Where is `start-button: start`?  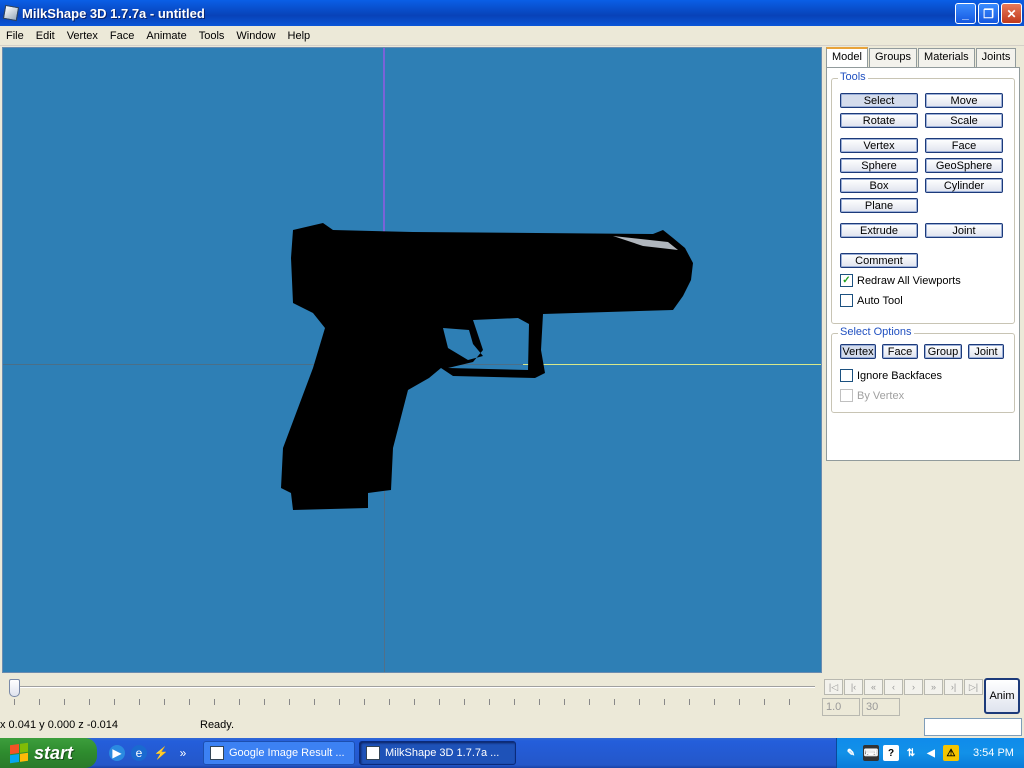 start-button: start is located at coordinates (48, 753).